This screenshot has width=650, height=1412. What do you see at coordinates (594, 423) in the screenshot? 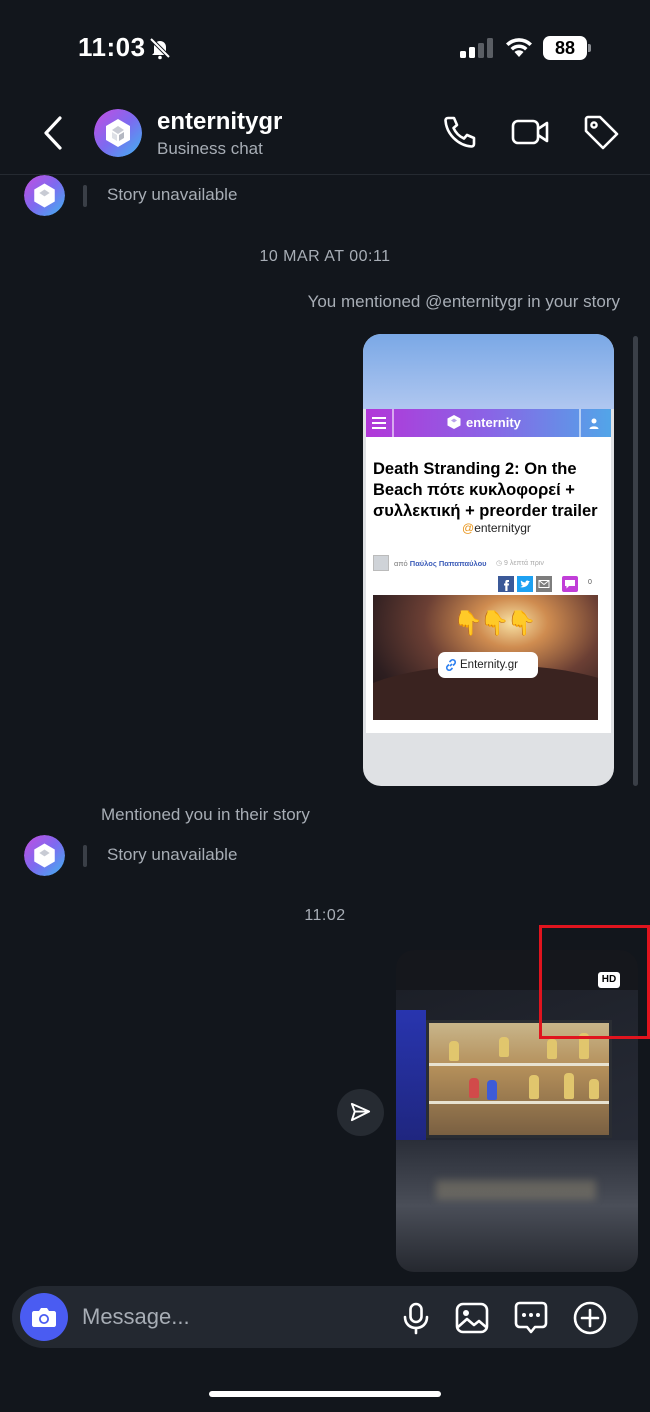
I see `user-icon` at bounding box center [594, 423].